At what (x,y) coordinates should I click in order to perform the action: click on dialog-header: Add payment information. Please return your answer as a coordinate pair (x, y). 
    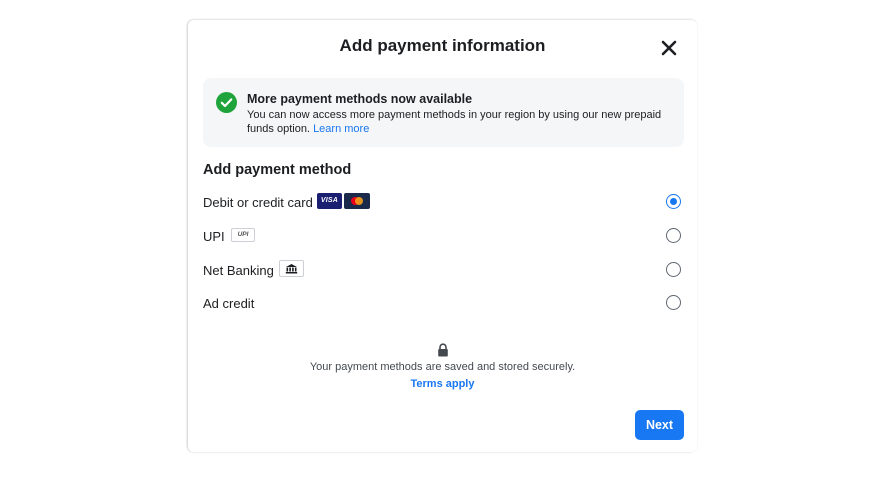
    Looking at the image, I should click on (442, 45).